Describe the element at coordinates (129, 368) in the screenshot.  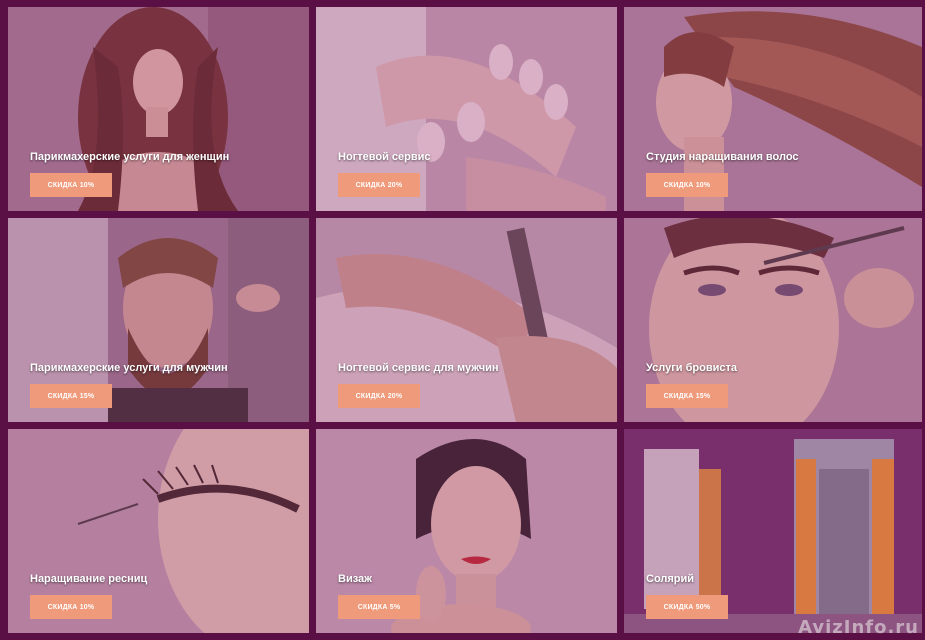
I see `service-title: Парикмахерские услуги для мужчин` at that location.